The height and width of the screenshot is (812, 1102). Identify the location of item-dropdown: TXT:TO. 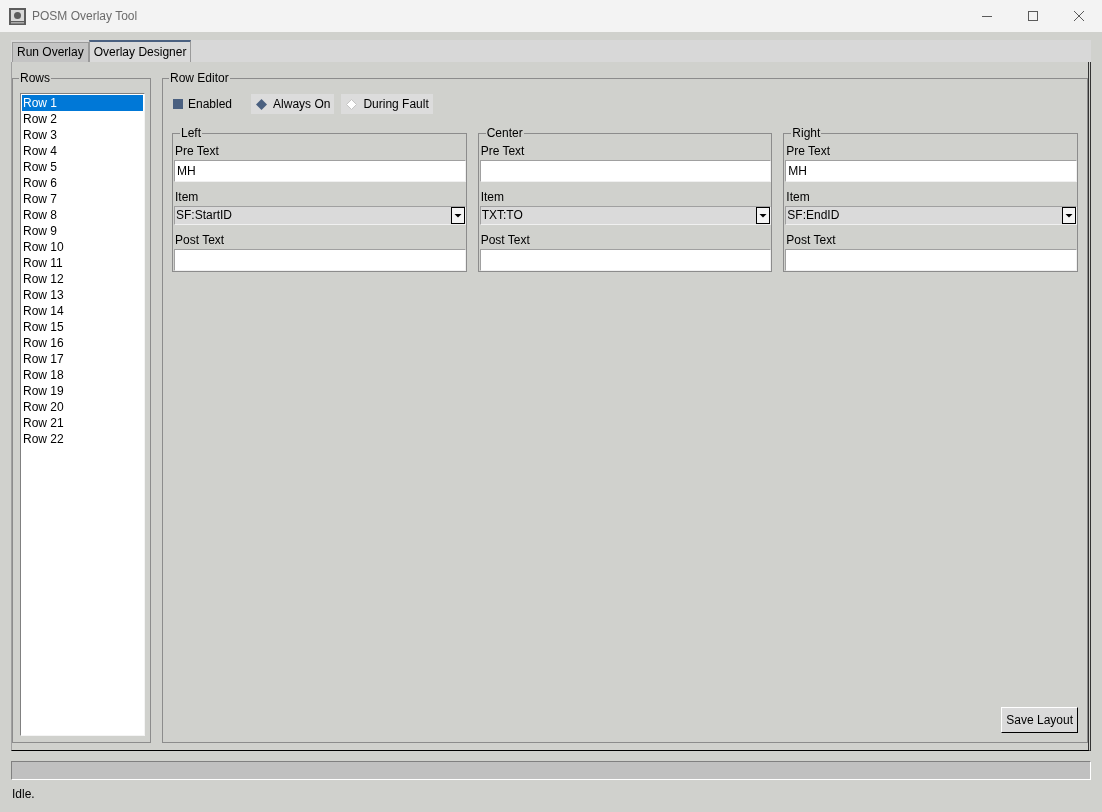
(625, 215).